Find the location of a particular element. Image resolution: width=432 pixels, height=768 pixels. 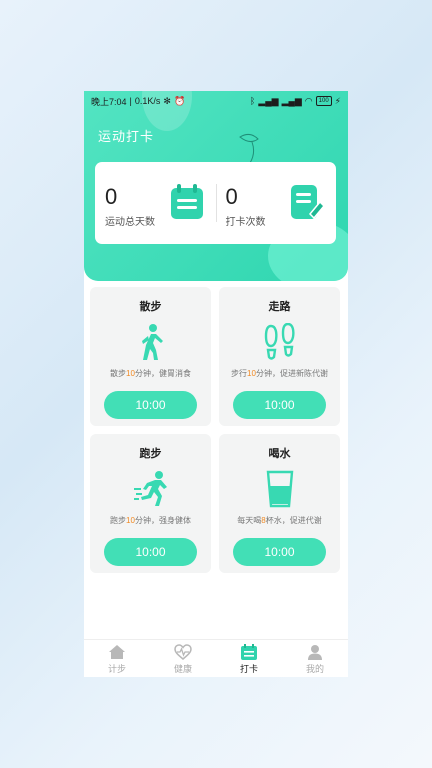

calendar-icon is located at coordinates (186, 201).